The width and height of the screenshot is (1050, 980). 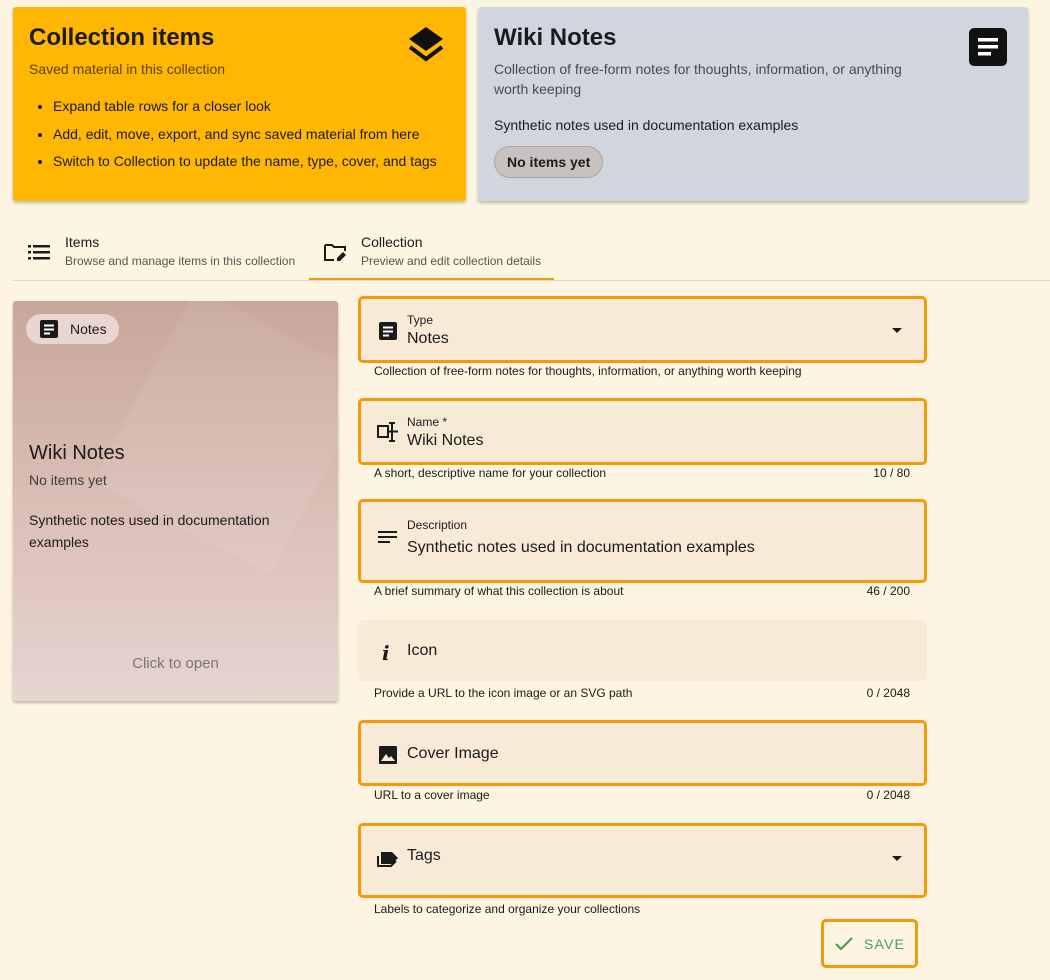 I want to click on check-icon, so click(x=844, y=943).